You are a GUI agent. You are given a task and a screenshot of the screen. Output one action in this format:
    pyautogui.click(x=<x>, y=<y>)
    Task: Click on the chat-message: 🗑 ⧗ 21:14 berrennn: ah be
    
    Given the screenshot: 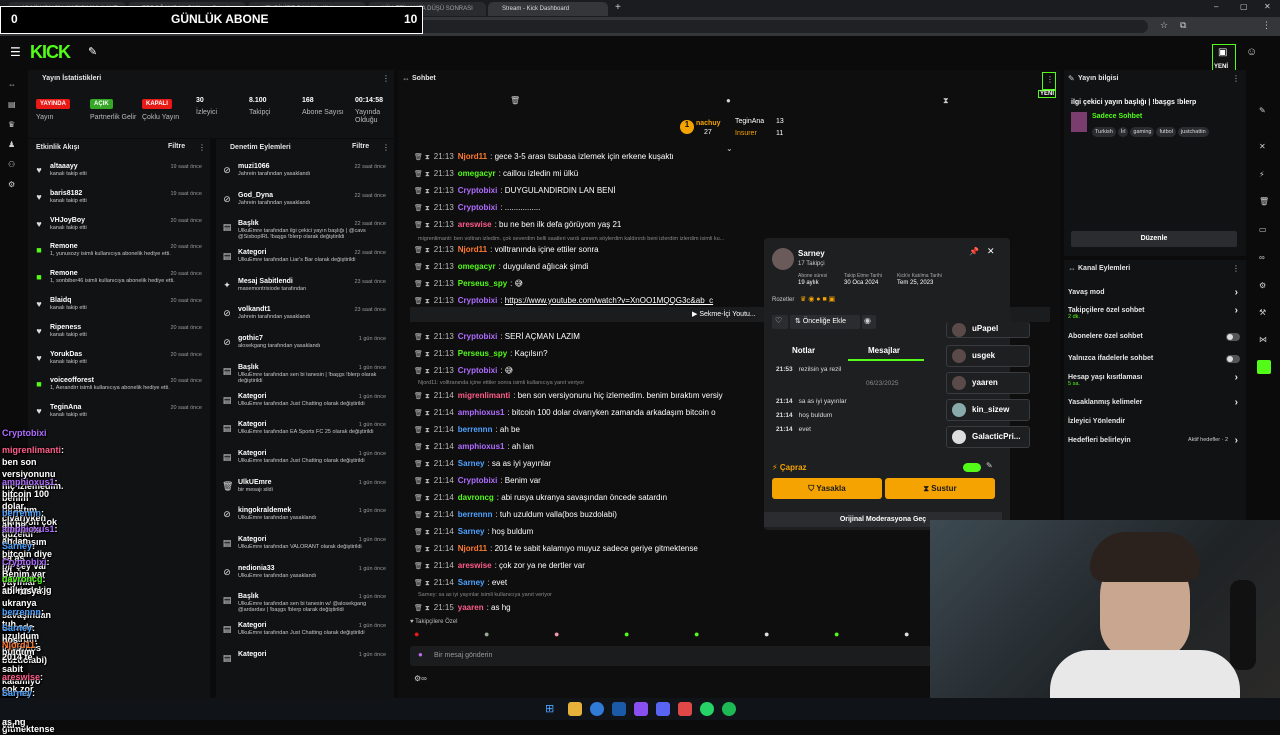 What is the action you would take?
    pyautogui.click(x=586, y=431)
    